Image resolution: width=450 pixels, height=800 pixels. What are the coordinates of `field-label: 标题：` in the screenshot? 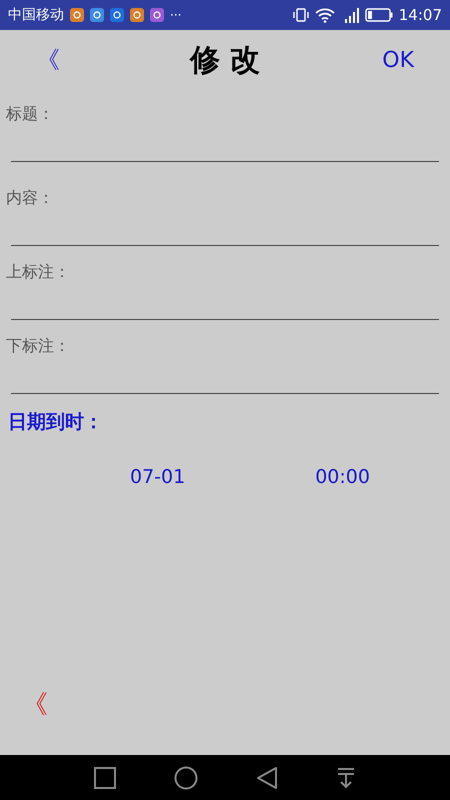 It's located at (30, 114).